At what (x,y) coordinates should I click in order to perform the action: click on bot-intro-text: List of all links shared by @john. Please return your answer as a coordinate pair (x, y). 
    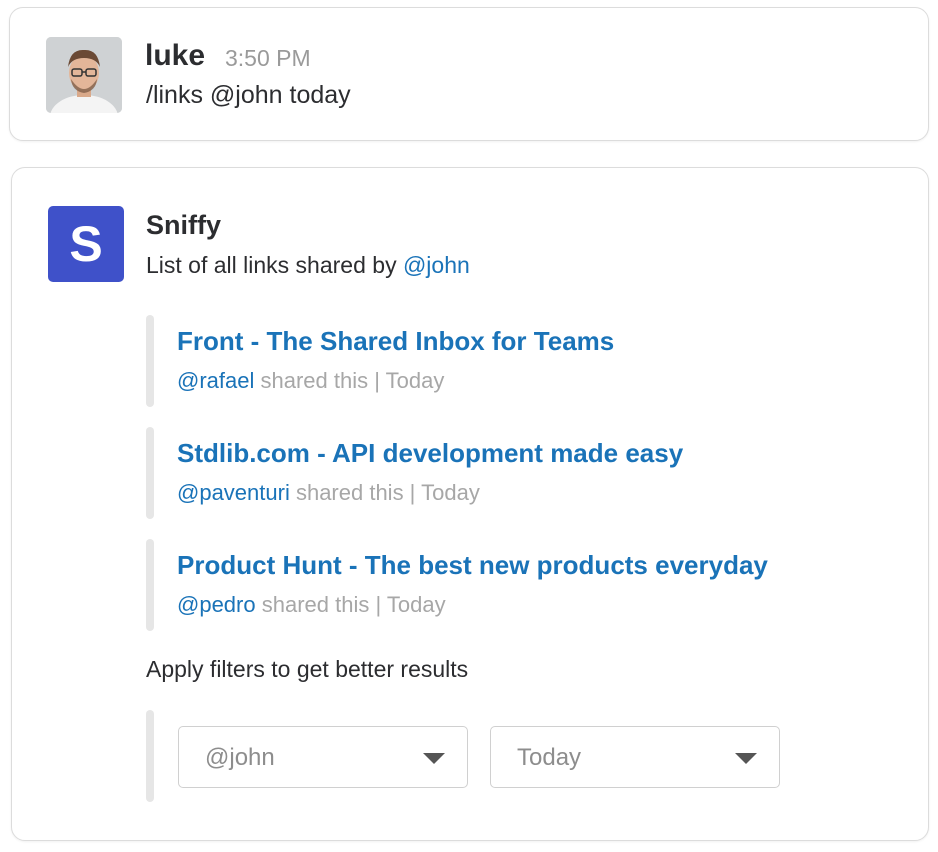
    Looking at the image, I should click on (308, 265).